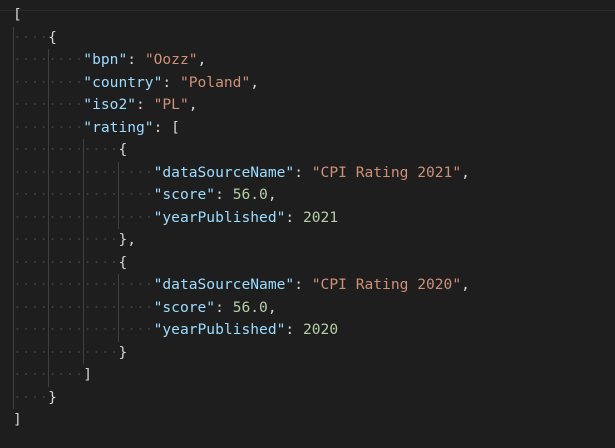 The width and height of the screenshot is (615, 448). Describe the element at coordinates (171, 104) in the screenshot. I see `json-string: "PL"` at that location.